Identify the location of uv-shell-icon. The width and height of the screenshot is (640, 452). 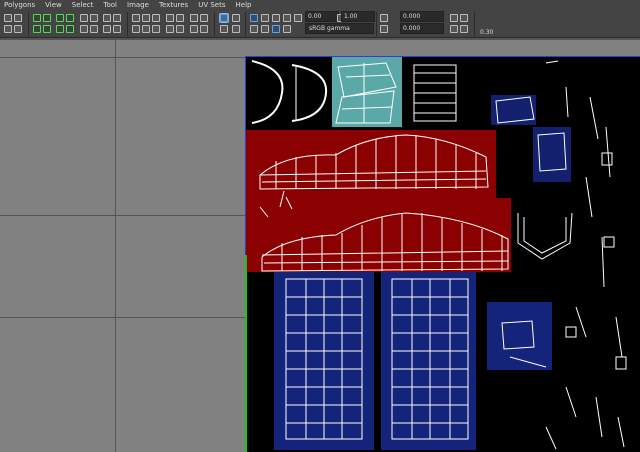
(47, 18).